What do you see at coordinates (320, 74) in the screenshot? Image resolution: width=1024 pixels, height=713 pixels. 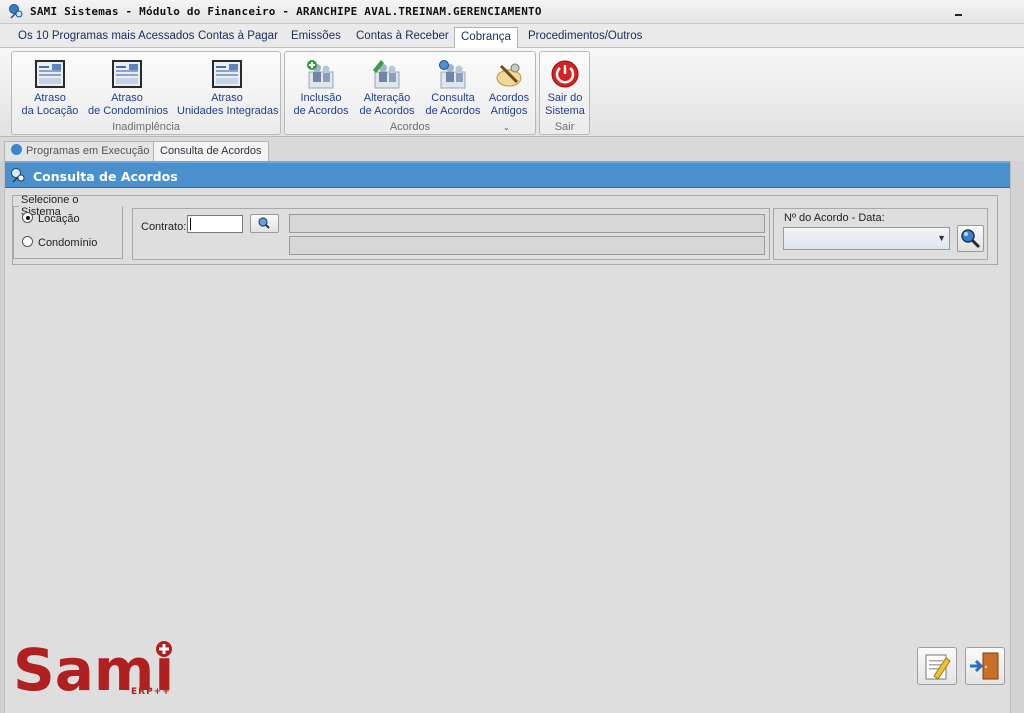 I see `add-agreement-icon` at bounding box center [320, 74].